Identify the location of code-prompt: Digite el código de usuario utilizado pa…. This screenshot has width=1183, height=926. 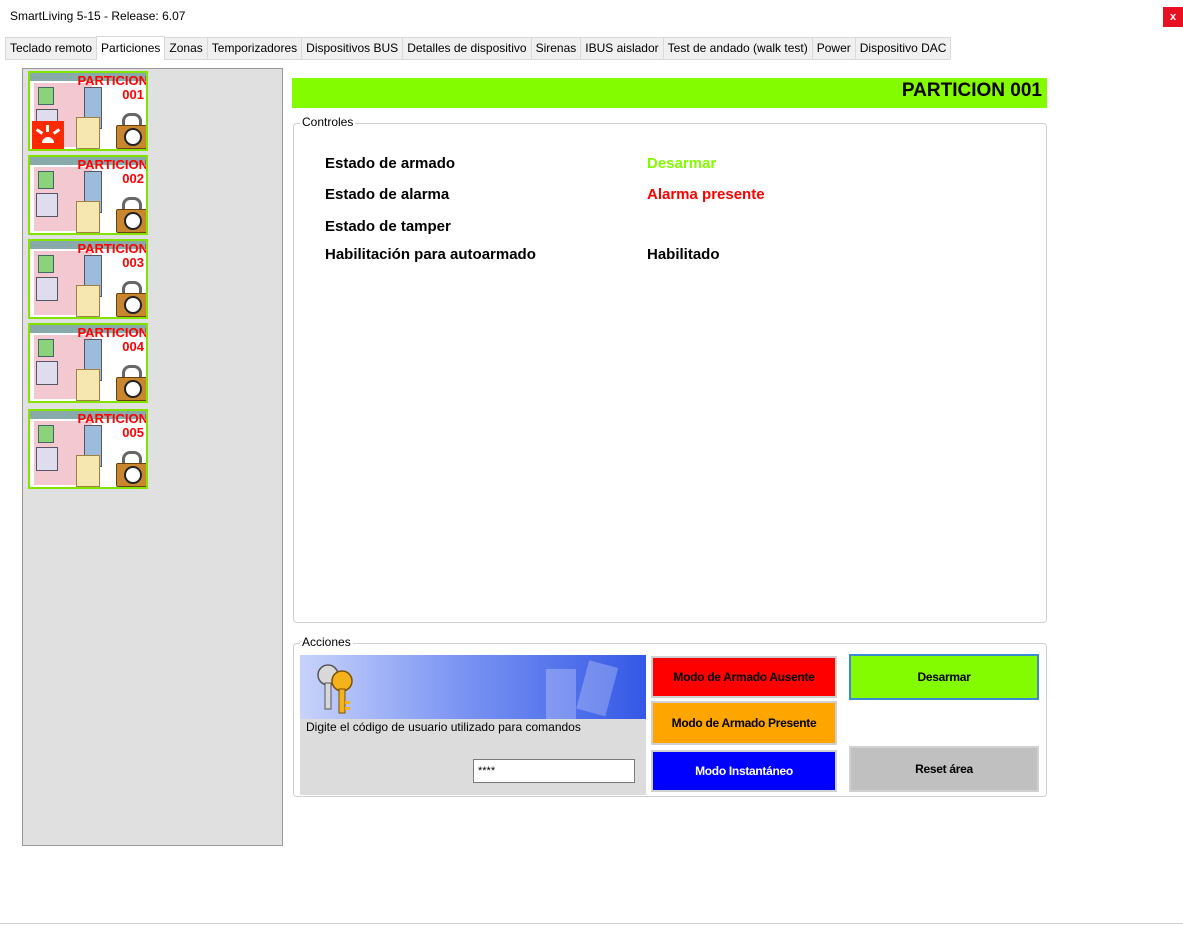
(443, 727).